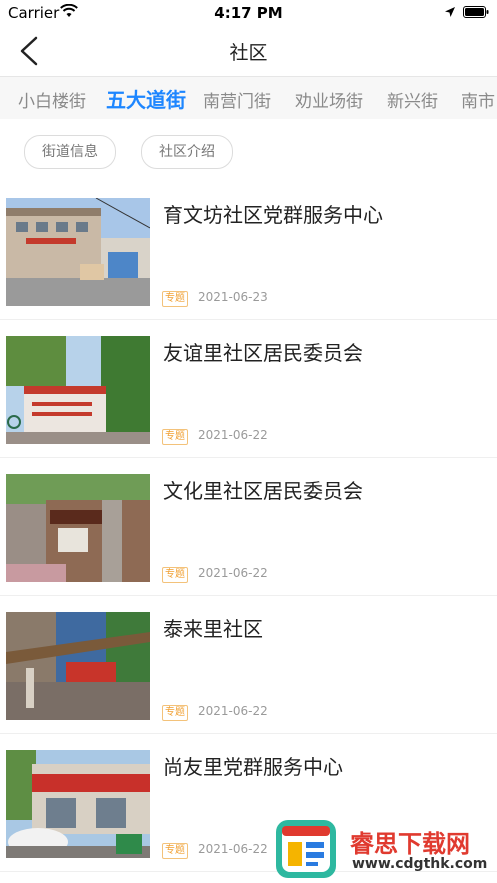  I want to click on tab-wudadao: 五大道街, so click(146, 98).